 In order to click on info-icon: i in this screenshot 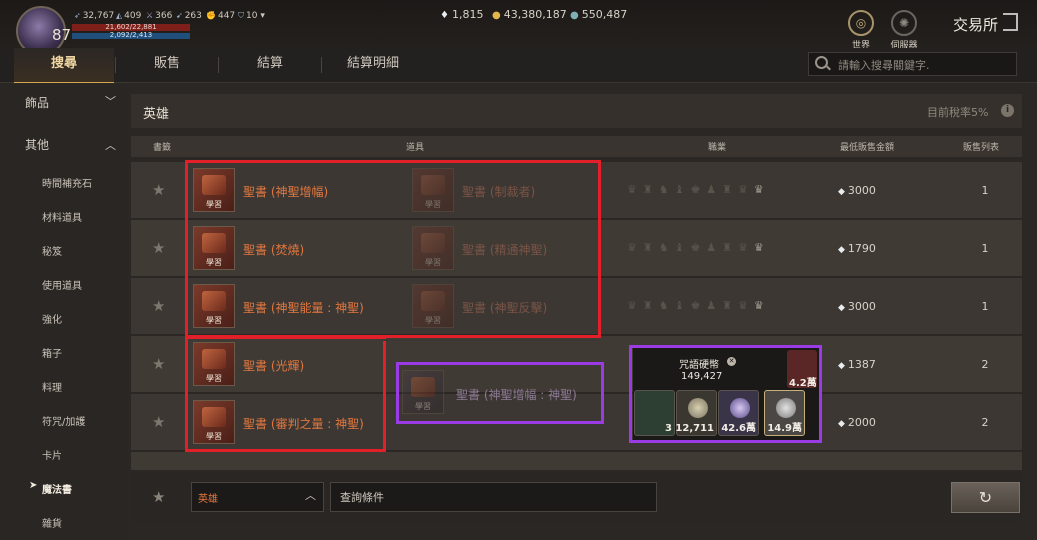, I will do `click(1007, 110)`.